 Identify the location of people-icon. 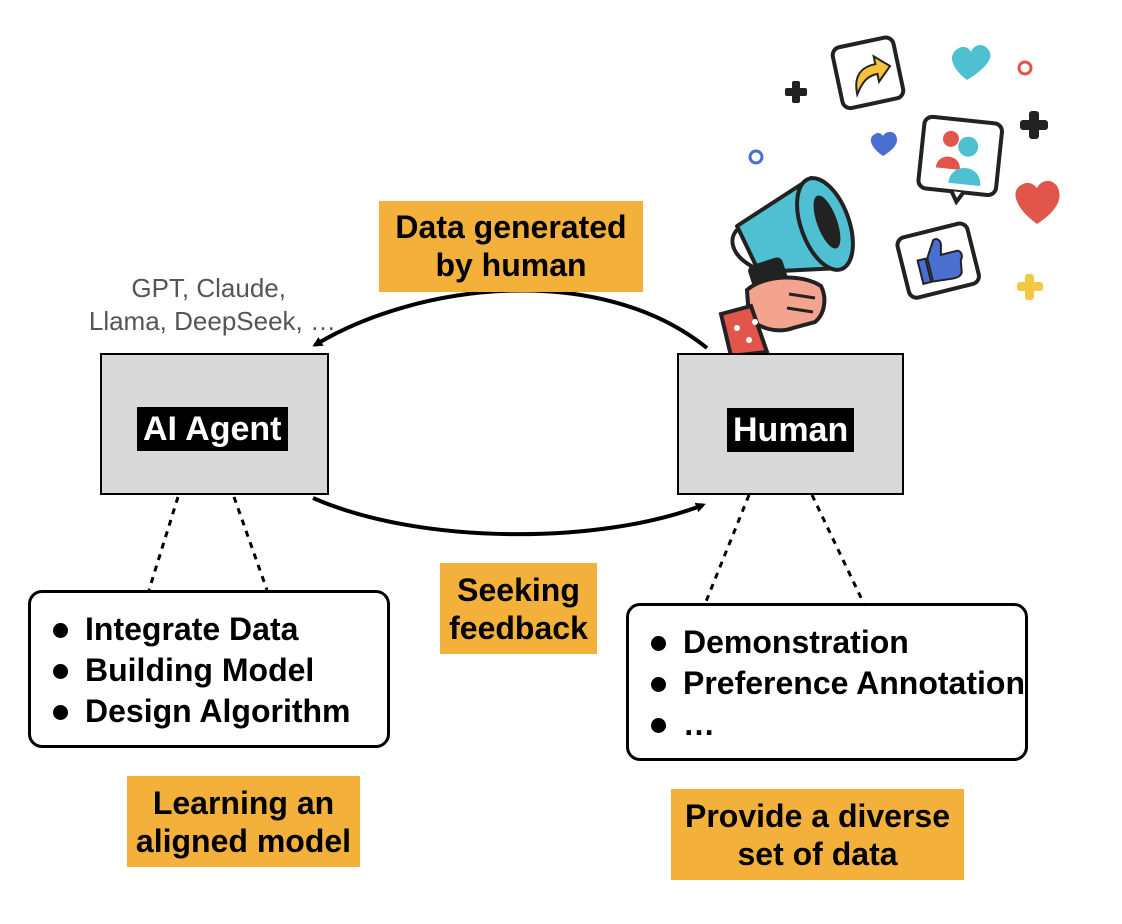
(960, 160).